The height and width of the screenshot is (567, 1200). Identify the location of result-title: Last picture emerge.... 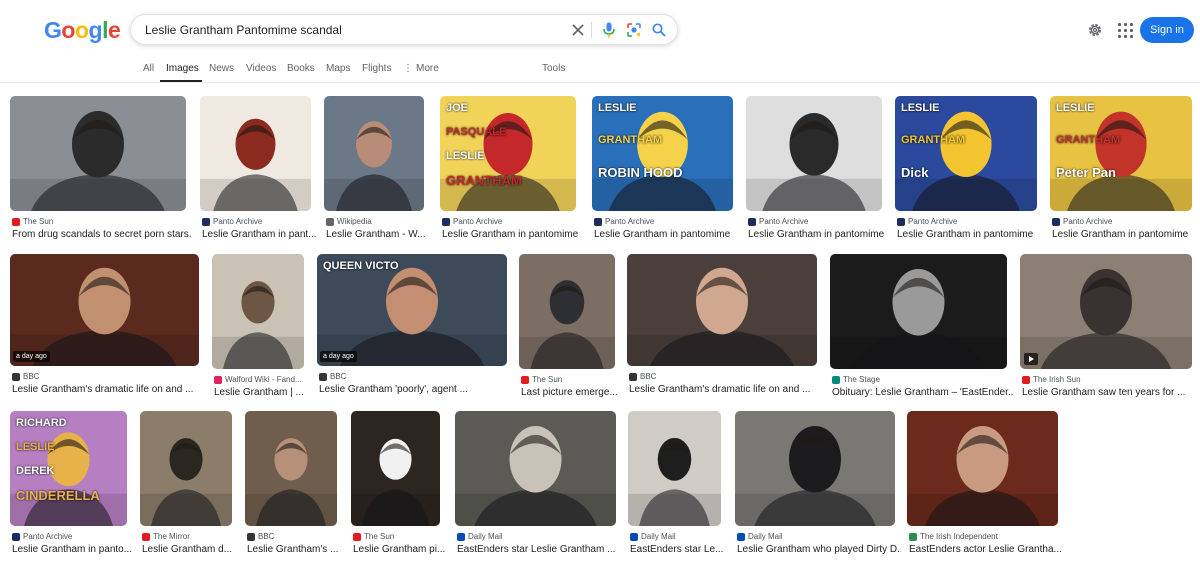
(569, 392).